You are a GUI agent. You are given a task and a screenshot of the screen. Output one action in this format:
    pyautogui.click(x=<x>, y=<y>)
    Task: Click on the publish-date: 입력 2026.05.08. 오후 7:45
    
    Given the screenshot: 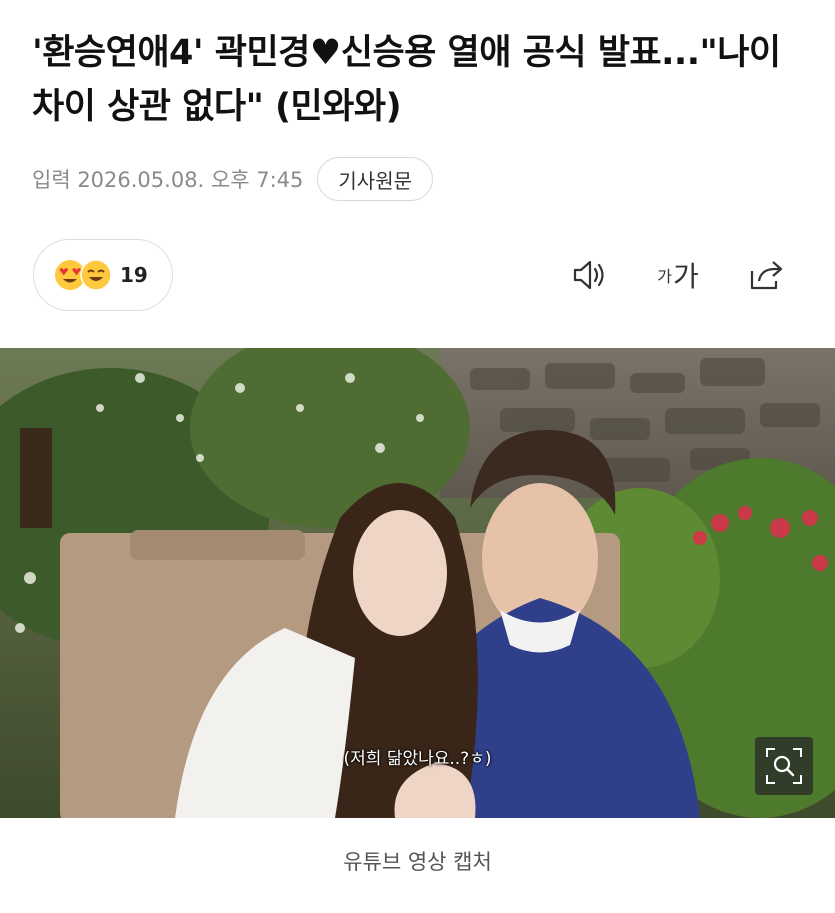 What is the action you would take?
    pyautogui.click(x=168, y=180)
    